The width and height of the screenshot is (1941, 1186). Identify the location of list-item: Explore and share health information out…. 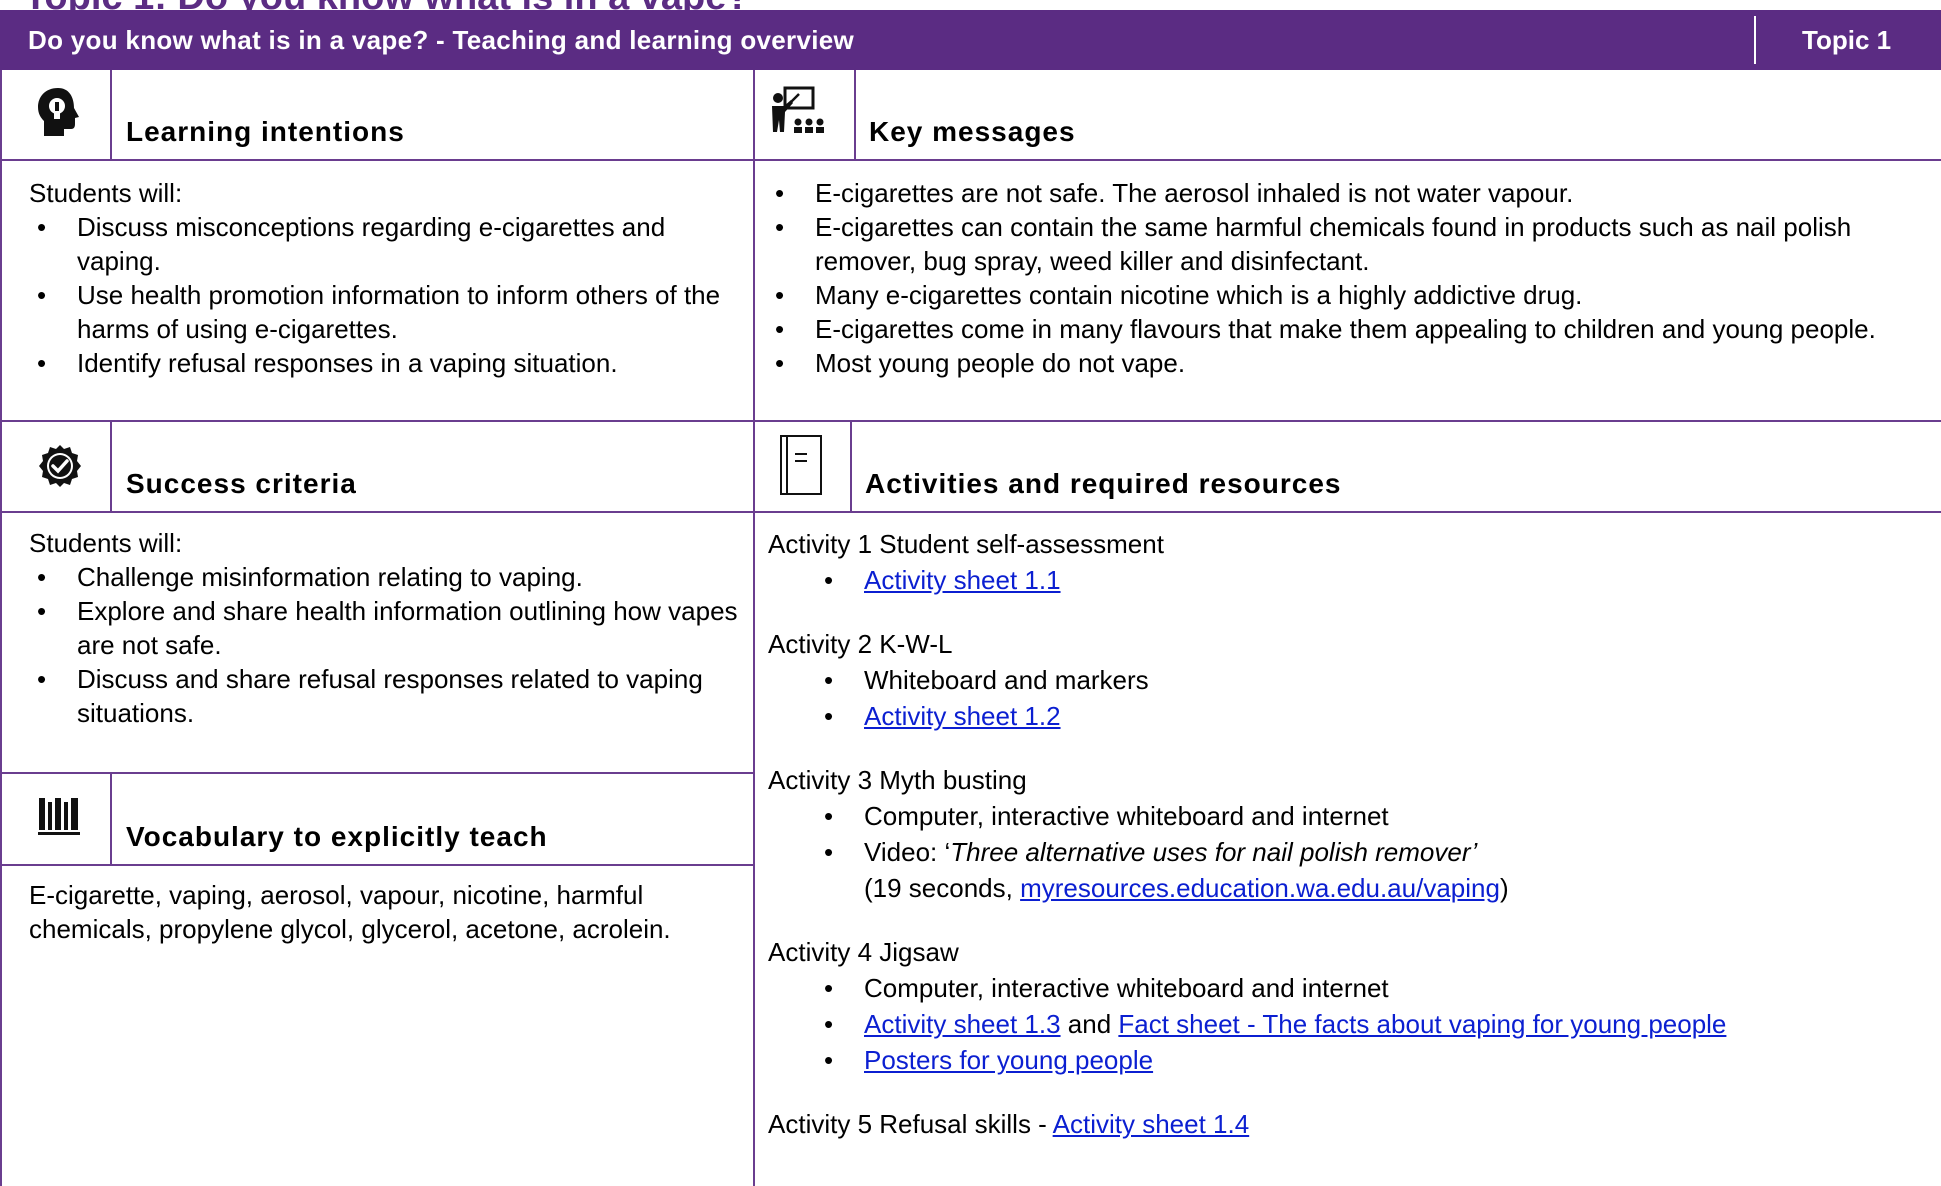
(386, 628).